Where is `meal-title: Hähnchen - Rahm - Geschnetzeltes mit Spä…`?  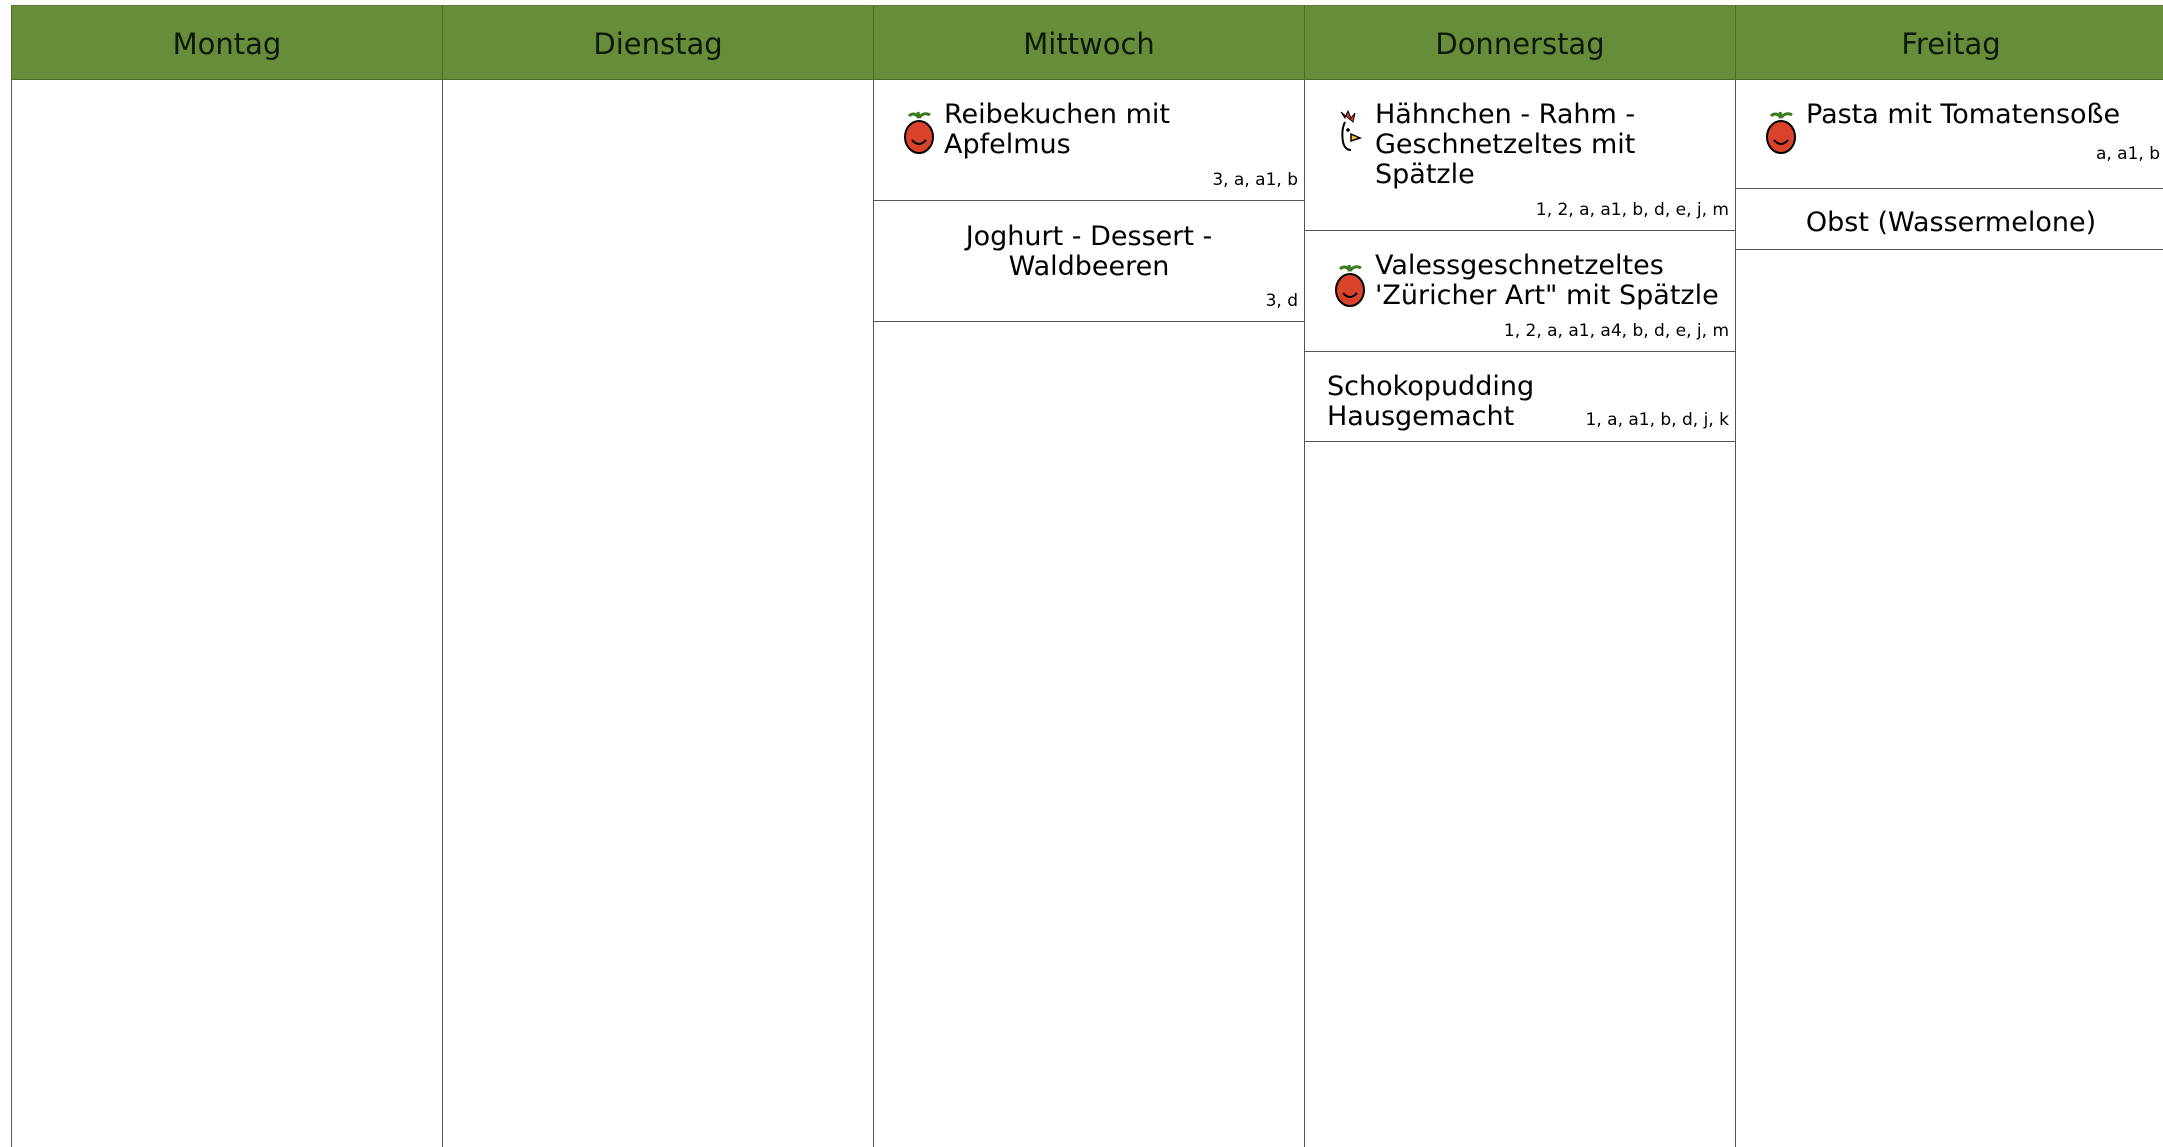 meal-title: Hähnchen - Rahm - Geschnetzeltes mit Spä… is located at coordinates (1505, 144).